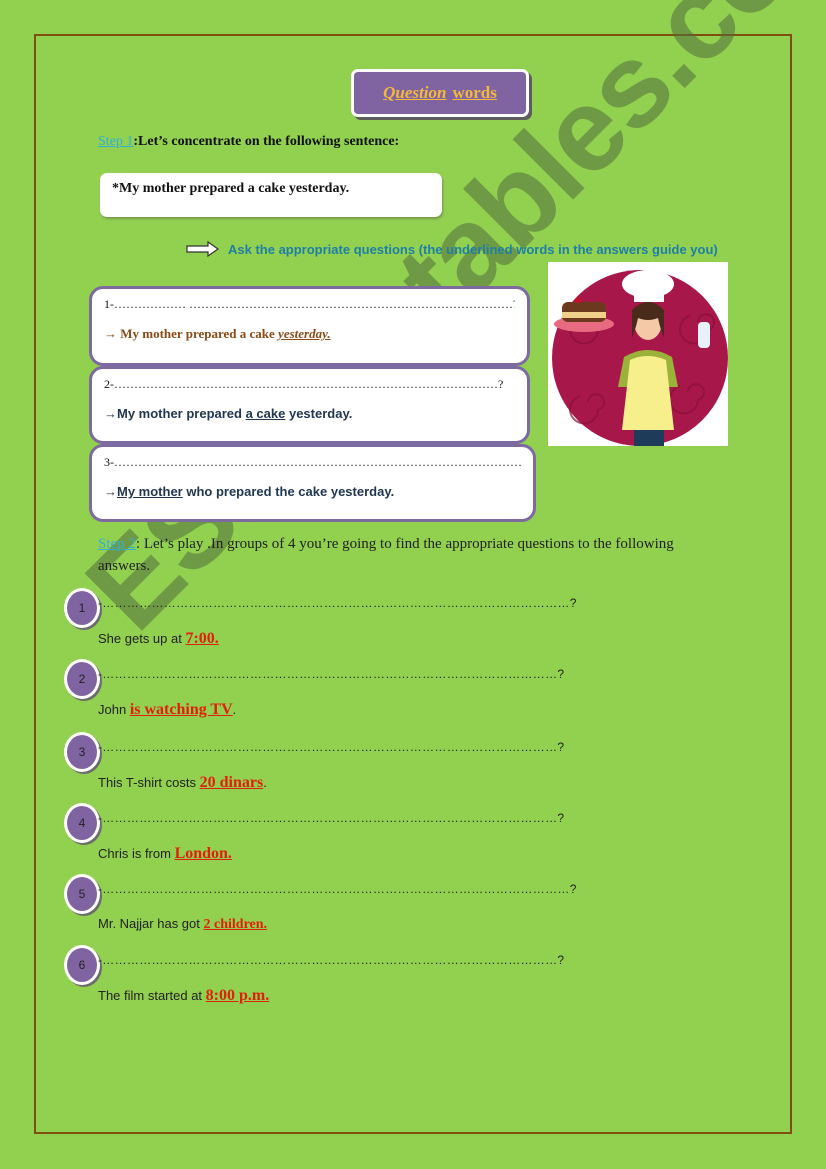 Image resolution: width=826 pixels, height=1169 pixels. What do you see at coordinates (151, 923) in the screenshot?
I see `answer-text: Mr. Najjar has got` at bounding box center [151, 923].